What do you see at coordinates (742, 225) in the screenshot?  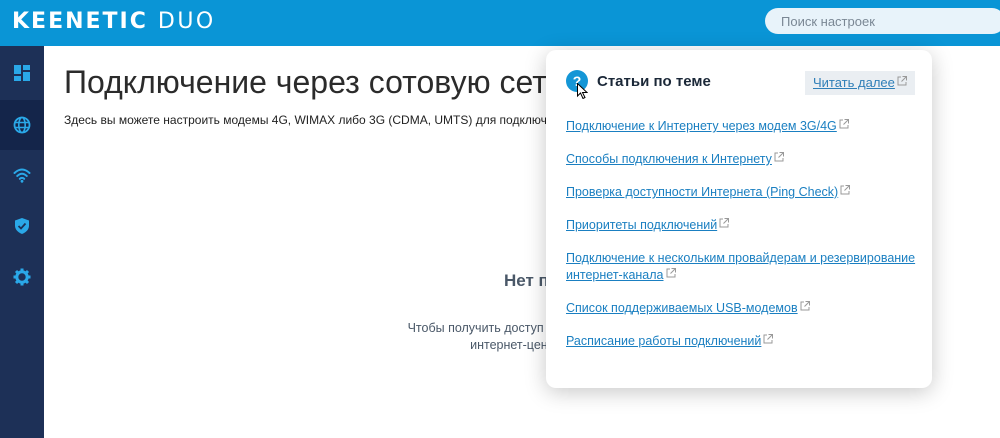 I see `article-link: Приоритеты подключений` at bounding box center [742, 225].